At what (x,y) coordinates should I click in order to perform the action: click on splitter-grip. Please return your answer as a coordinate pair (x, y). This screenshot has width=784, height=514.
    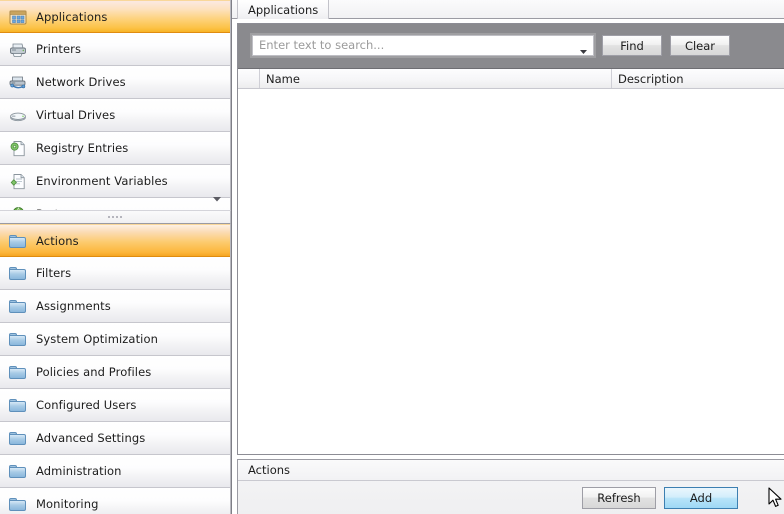
    Looking at the image, I should click on (115, 217).